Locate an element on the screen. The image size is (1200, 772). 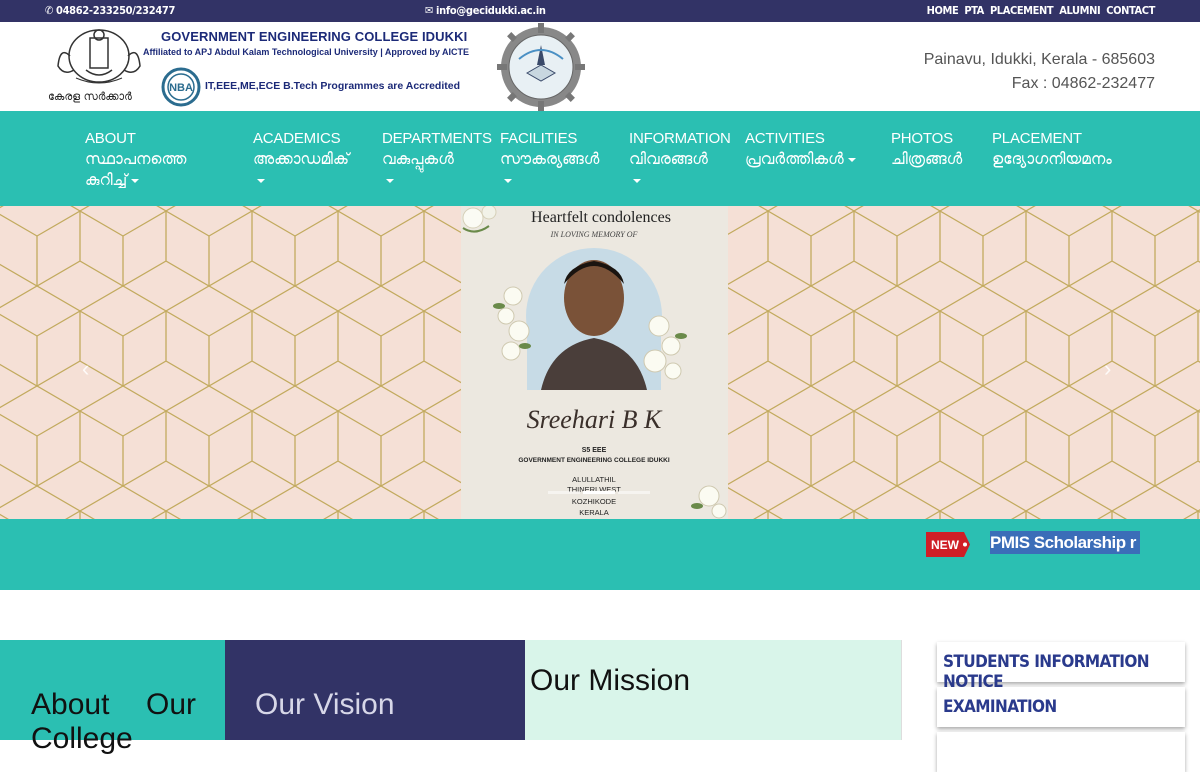
nav-item-departments: DEPARTMENTS വകുപ്പുകൾ is located at coordinates (437, 159).